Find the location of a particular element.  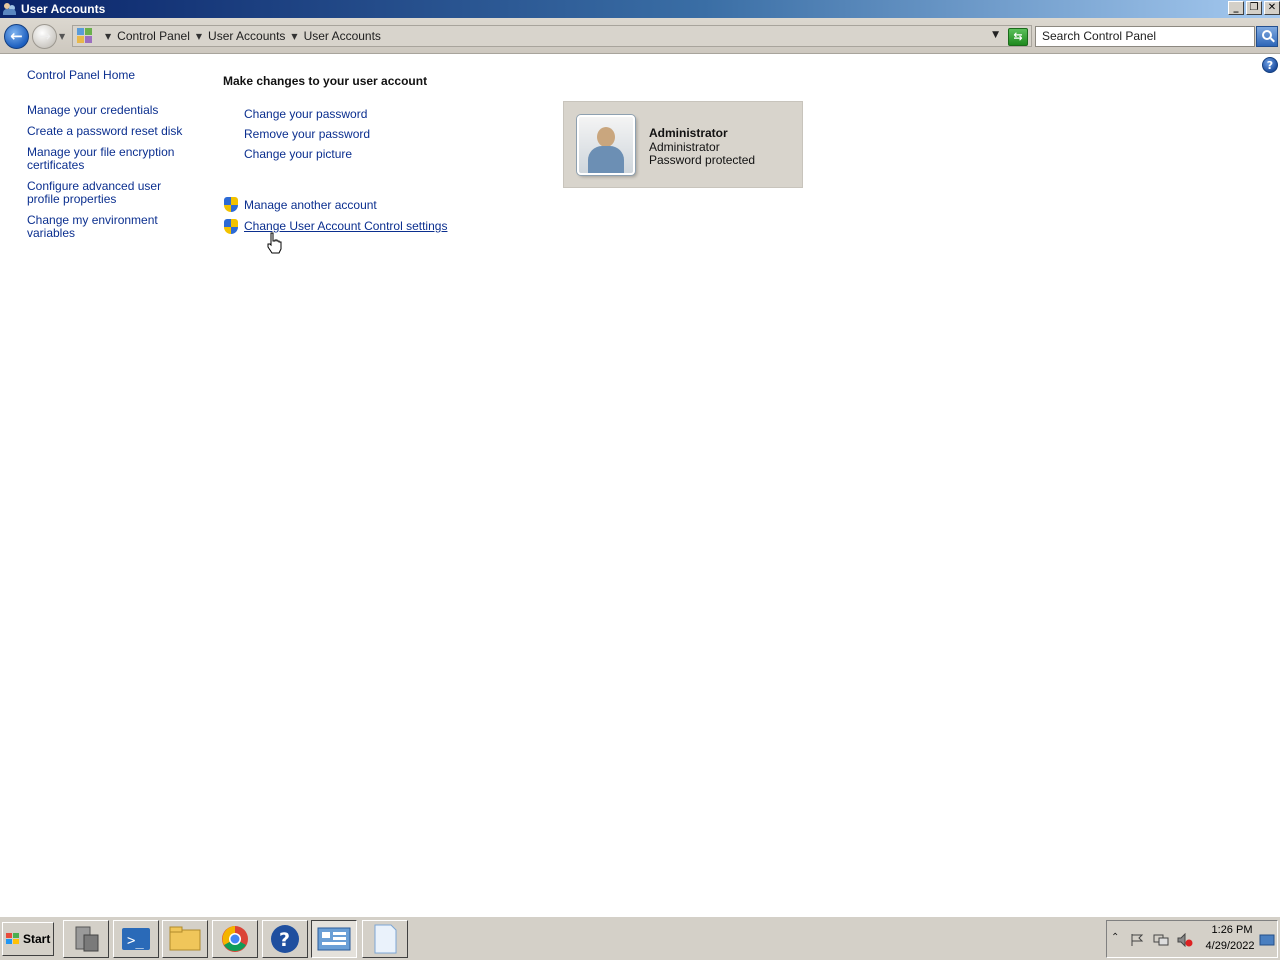

volume-muted-icon is located at coordinates (1185, 940).